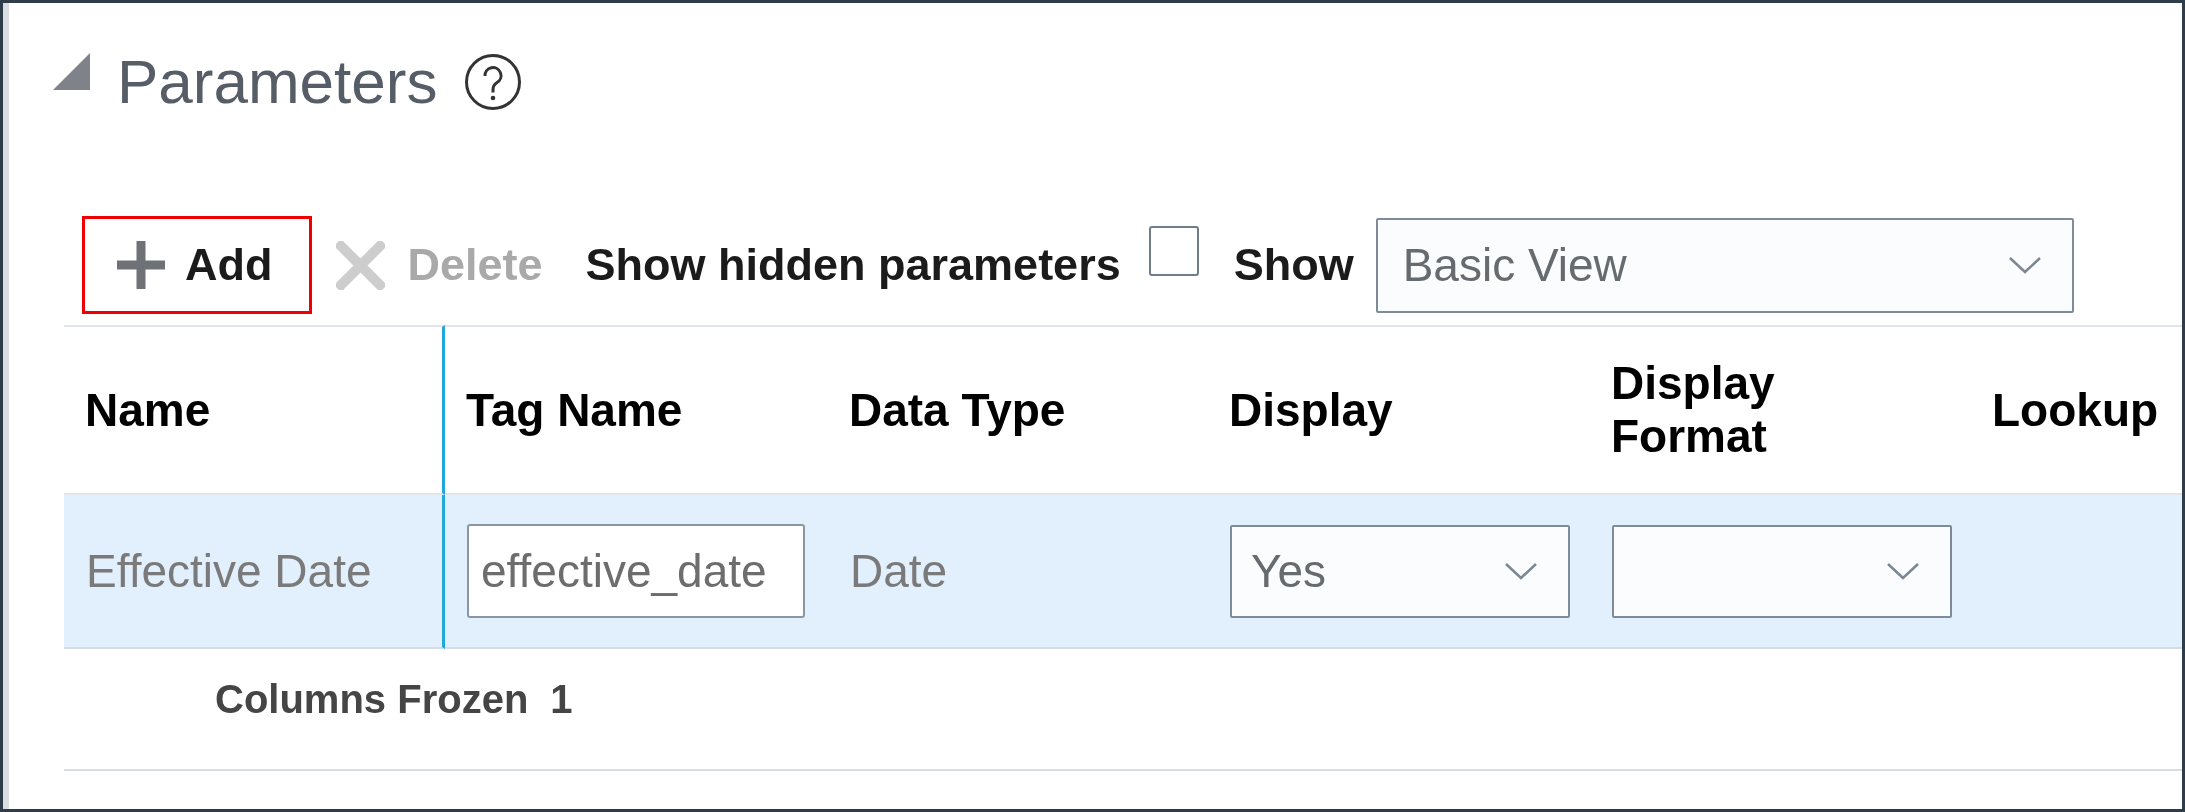 This screenshot has height=812, width=2185. Describe the element at coordinates (1293, 265) in the screenshot. I see `show-label: Show` at that location.